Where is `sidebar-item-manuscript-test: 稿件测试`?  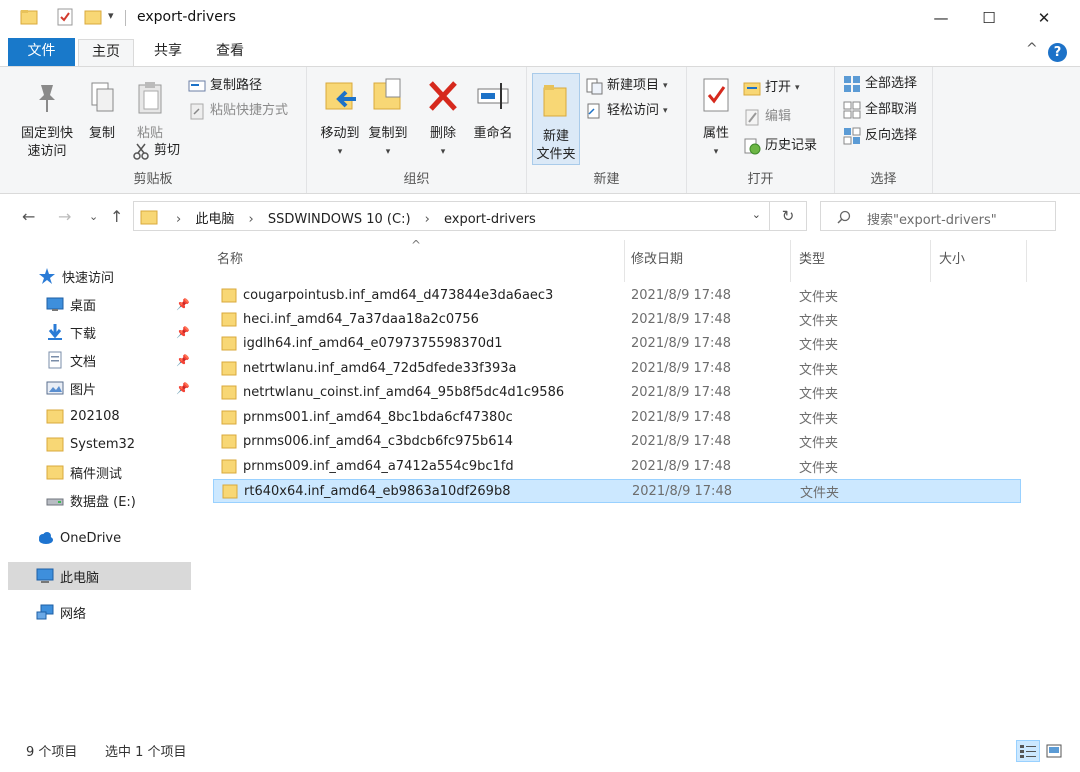 sidebar-item-manuscript-test: 稿件测试 is located at coordinates (116, 472).